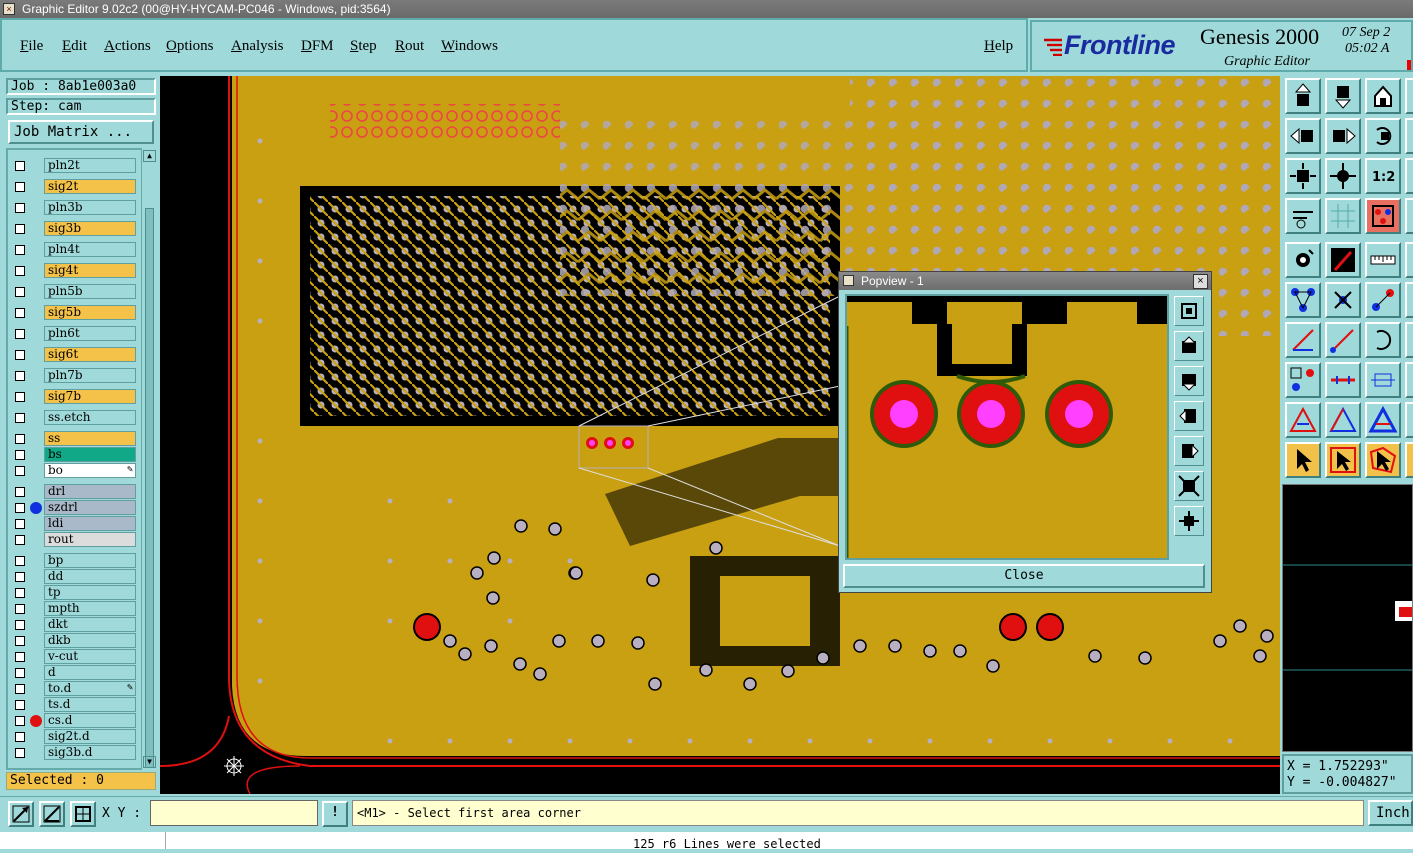 This screenshot has height=853, width=1413. I want to click on layer-name: bs, so click(90, 454).